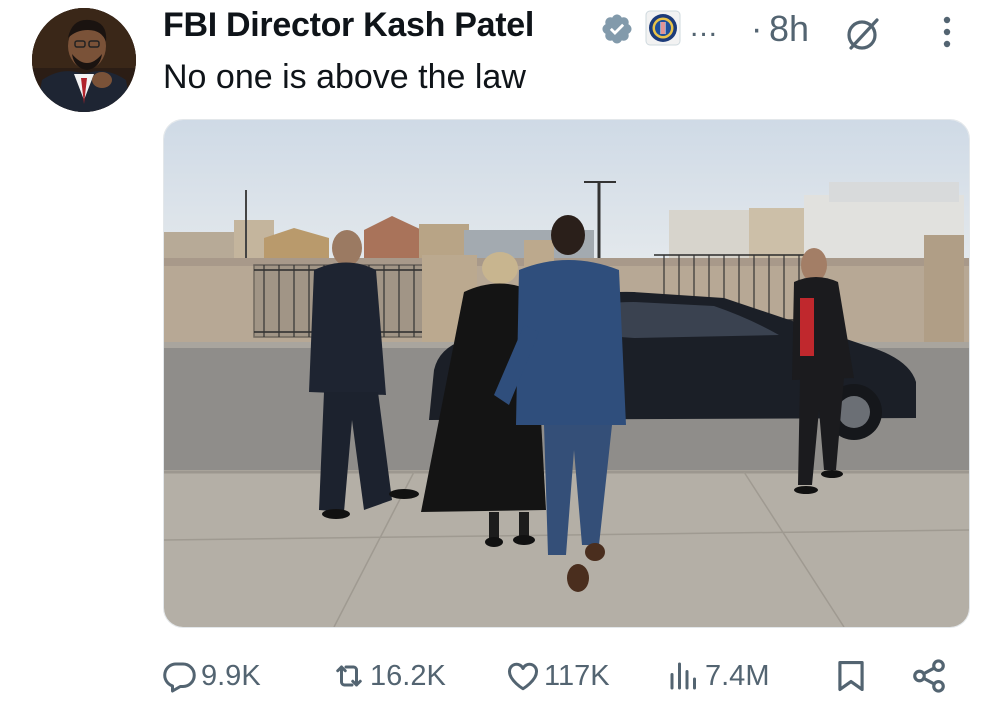  What do you see at coordinates (663, 28) in the screenshot?
I see `fbi-seal-icon` at bounding box center [663, 28].